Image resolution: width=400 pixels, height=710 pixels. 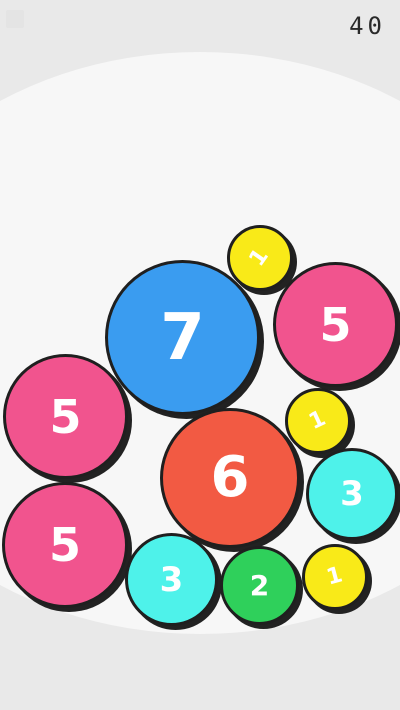 I want to click on ball-pink-5-right: 5, so click(x=335, y=324).